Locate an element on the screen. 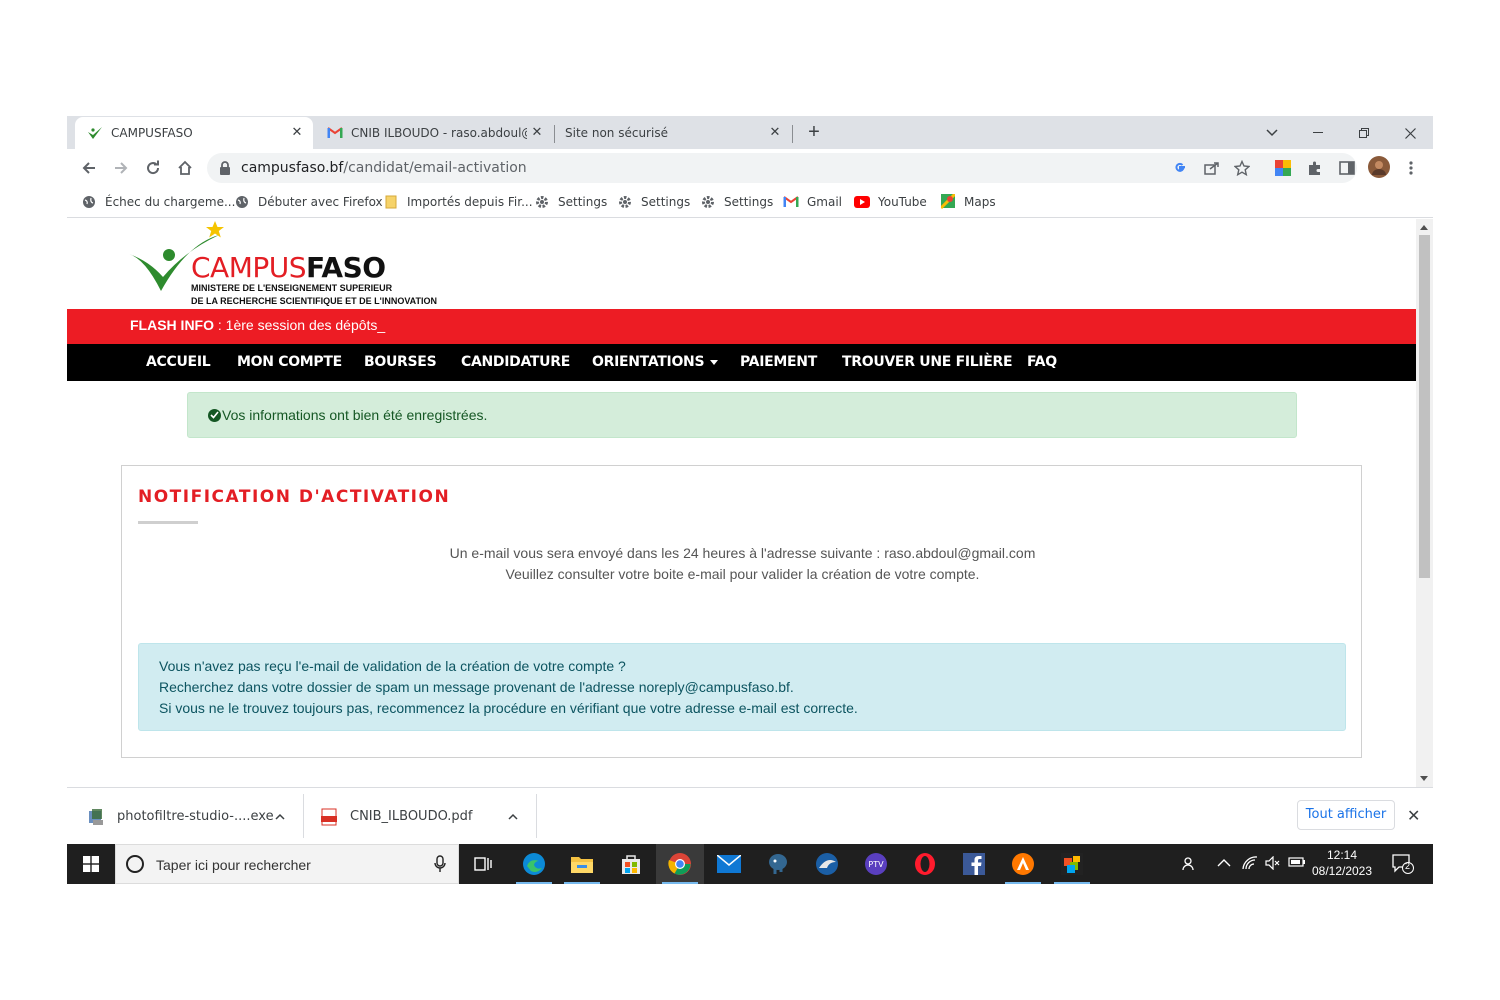  extensions-puzzle-icon is located at coordinates (1315, 168).